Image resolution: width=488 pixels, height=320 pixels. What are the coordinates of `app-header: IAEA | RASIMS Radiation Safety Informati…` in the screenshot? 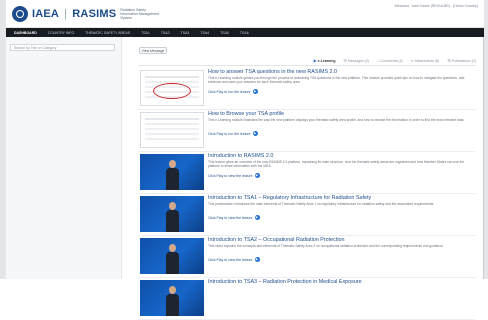 It's located at (245, 14).